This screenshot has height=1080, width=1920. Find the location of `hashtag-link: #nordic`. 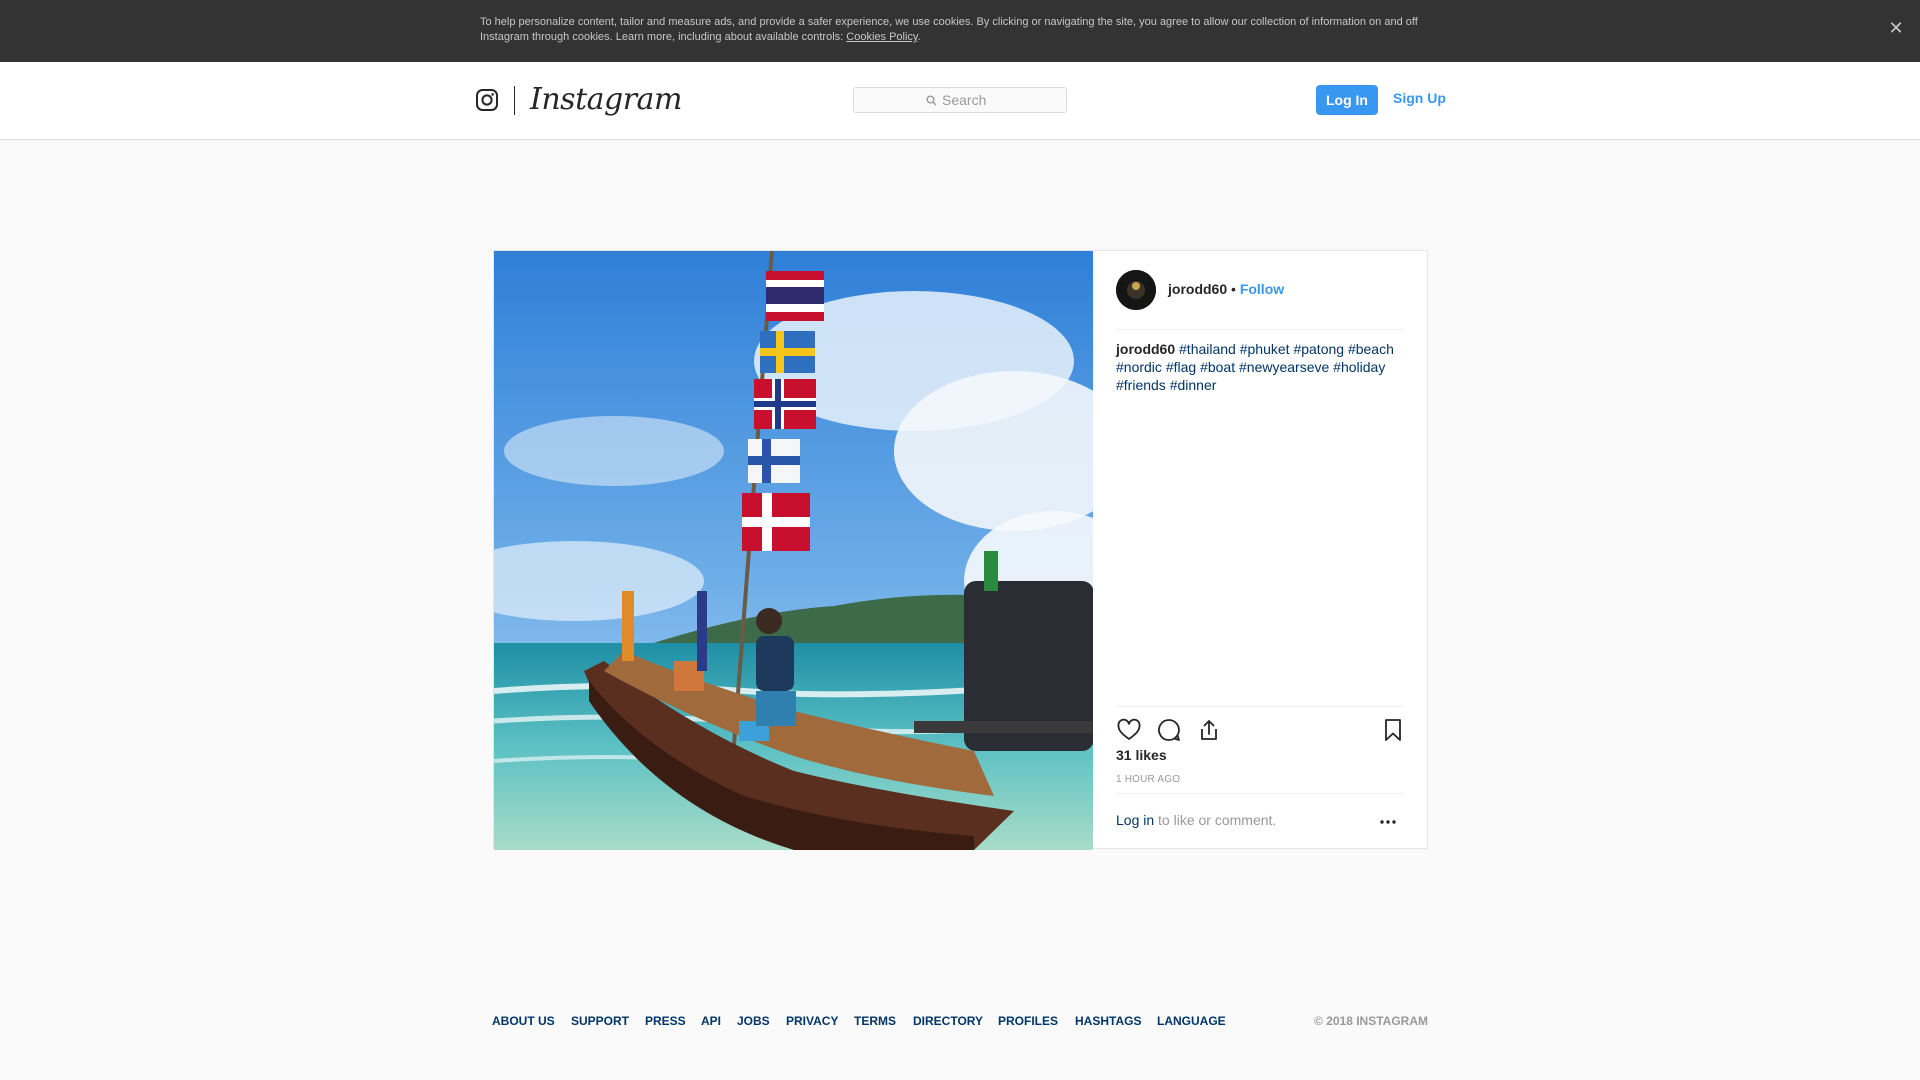

hashtag-link: #nordic is located at coordinates (1139, 367).